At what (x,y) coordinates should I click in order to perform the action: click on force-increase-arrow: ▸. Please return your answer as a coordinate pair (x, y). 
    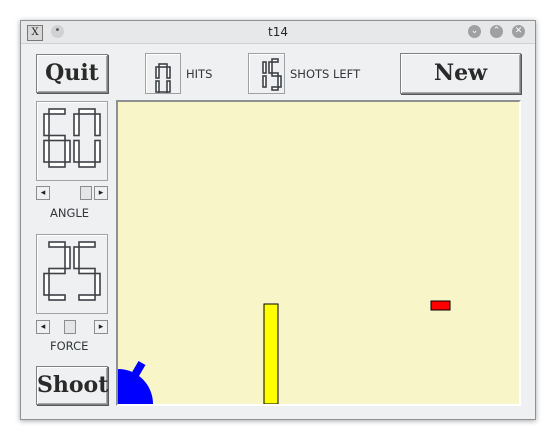
    Looking at the image, I should click on (101, 327).